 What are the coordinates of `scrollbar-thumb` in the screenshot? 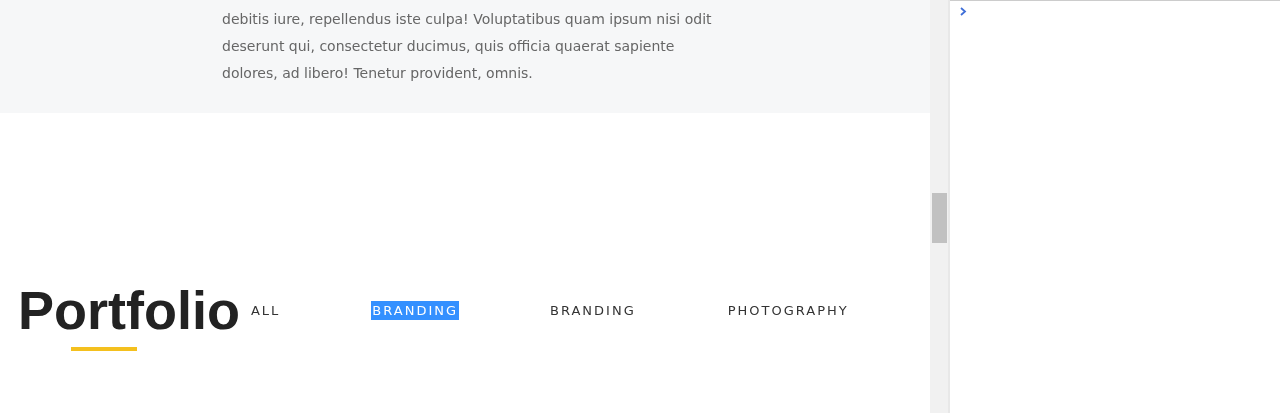 It's located at (939, 218).